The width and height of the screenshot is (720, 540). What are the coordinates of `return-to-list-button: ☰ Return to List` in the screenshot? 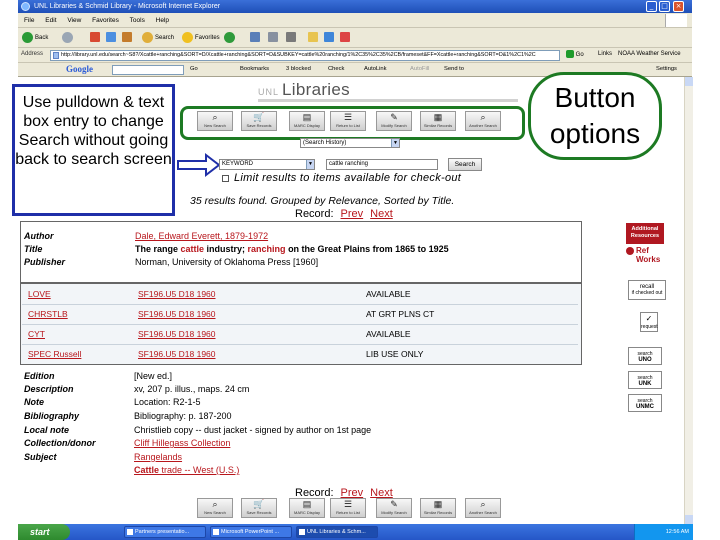 It's located at (348, 508).